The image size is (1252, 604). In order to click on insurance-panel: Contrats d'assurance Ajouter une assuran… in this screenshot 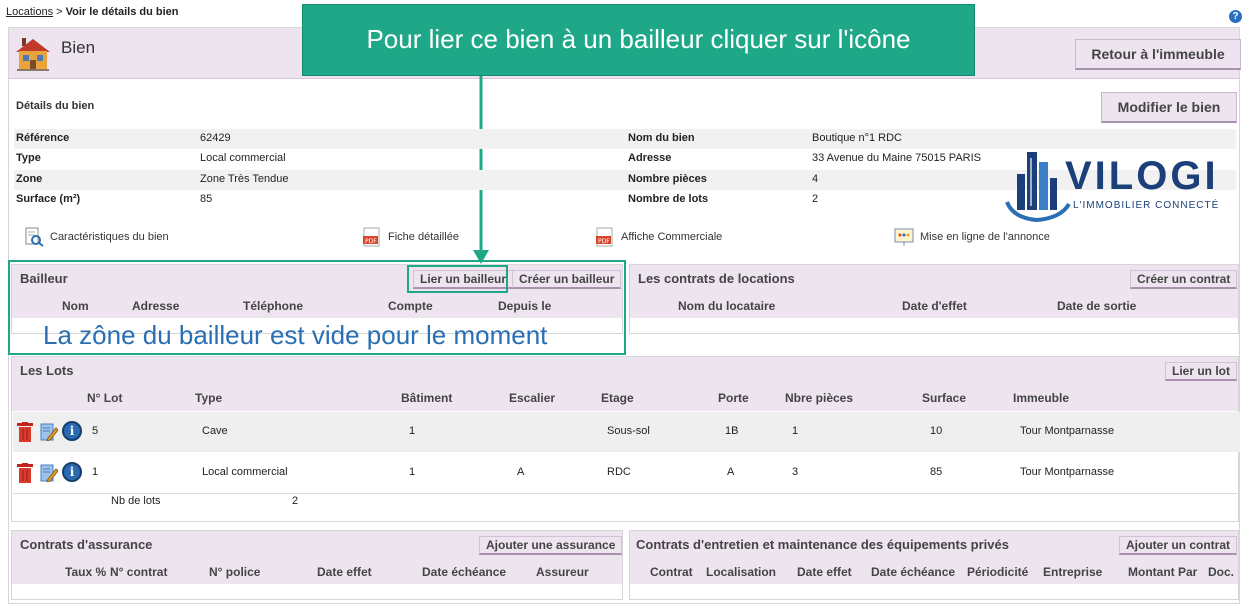, I will do `click(317, 565)`.